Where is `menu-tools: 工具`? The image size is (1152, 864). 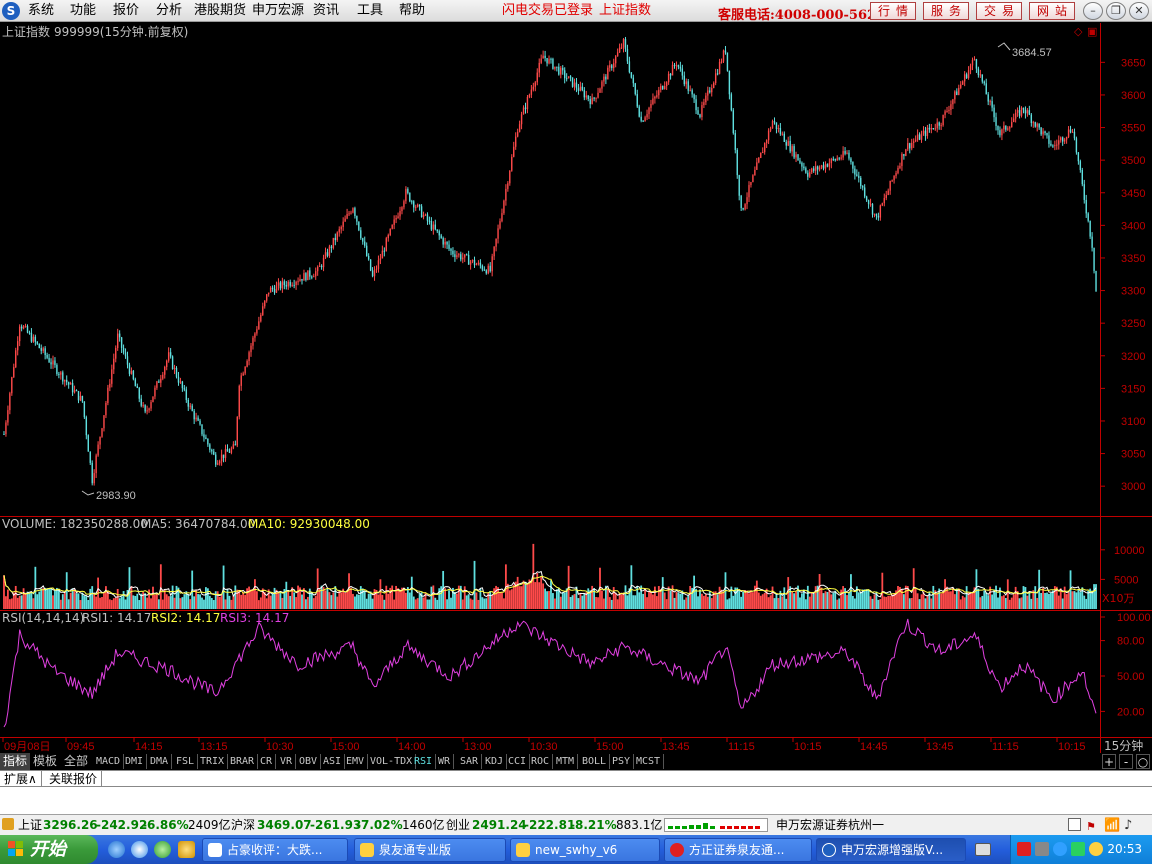
menu-tools: 工具 is located at coordinates (370, 11).